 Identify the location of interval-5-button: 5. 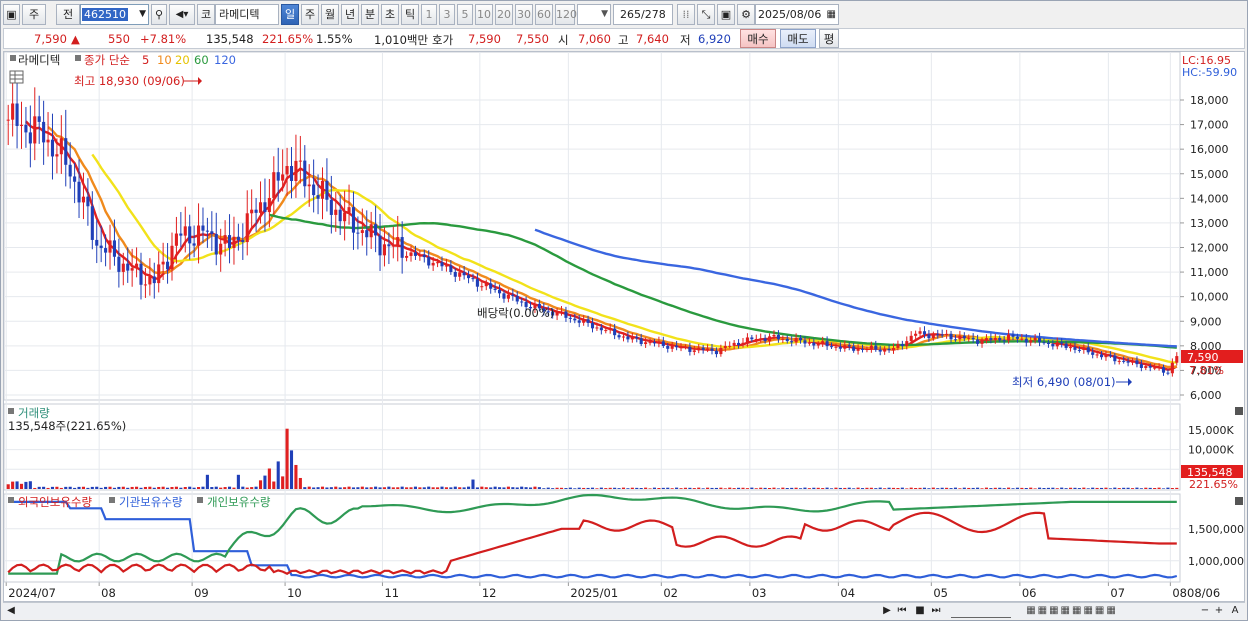
(465, 14).